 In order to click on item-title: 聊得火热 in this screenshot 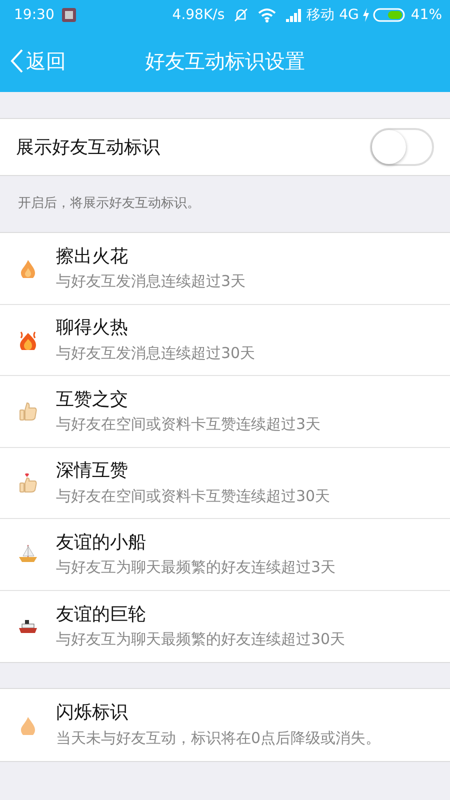, I will do `click(92, 328)`.